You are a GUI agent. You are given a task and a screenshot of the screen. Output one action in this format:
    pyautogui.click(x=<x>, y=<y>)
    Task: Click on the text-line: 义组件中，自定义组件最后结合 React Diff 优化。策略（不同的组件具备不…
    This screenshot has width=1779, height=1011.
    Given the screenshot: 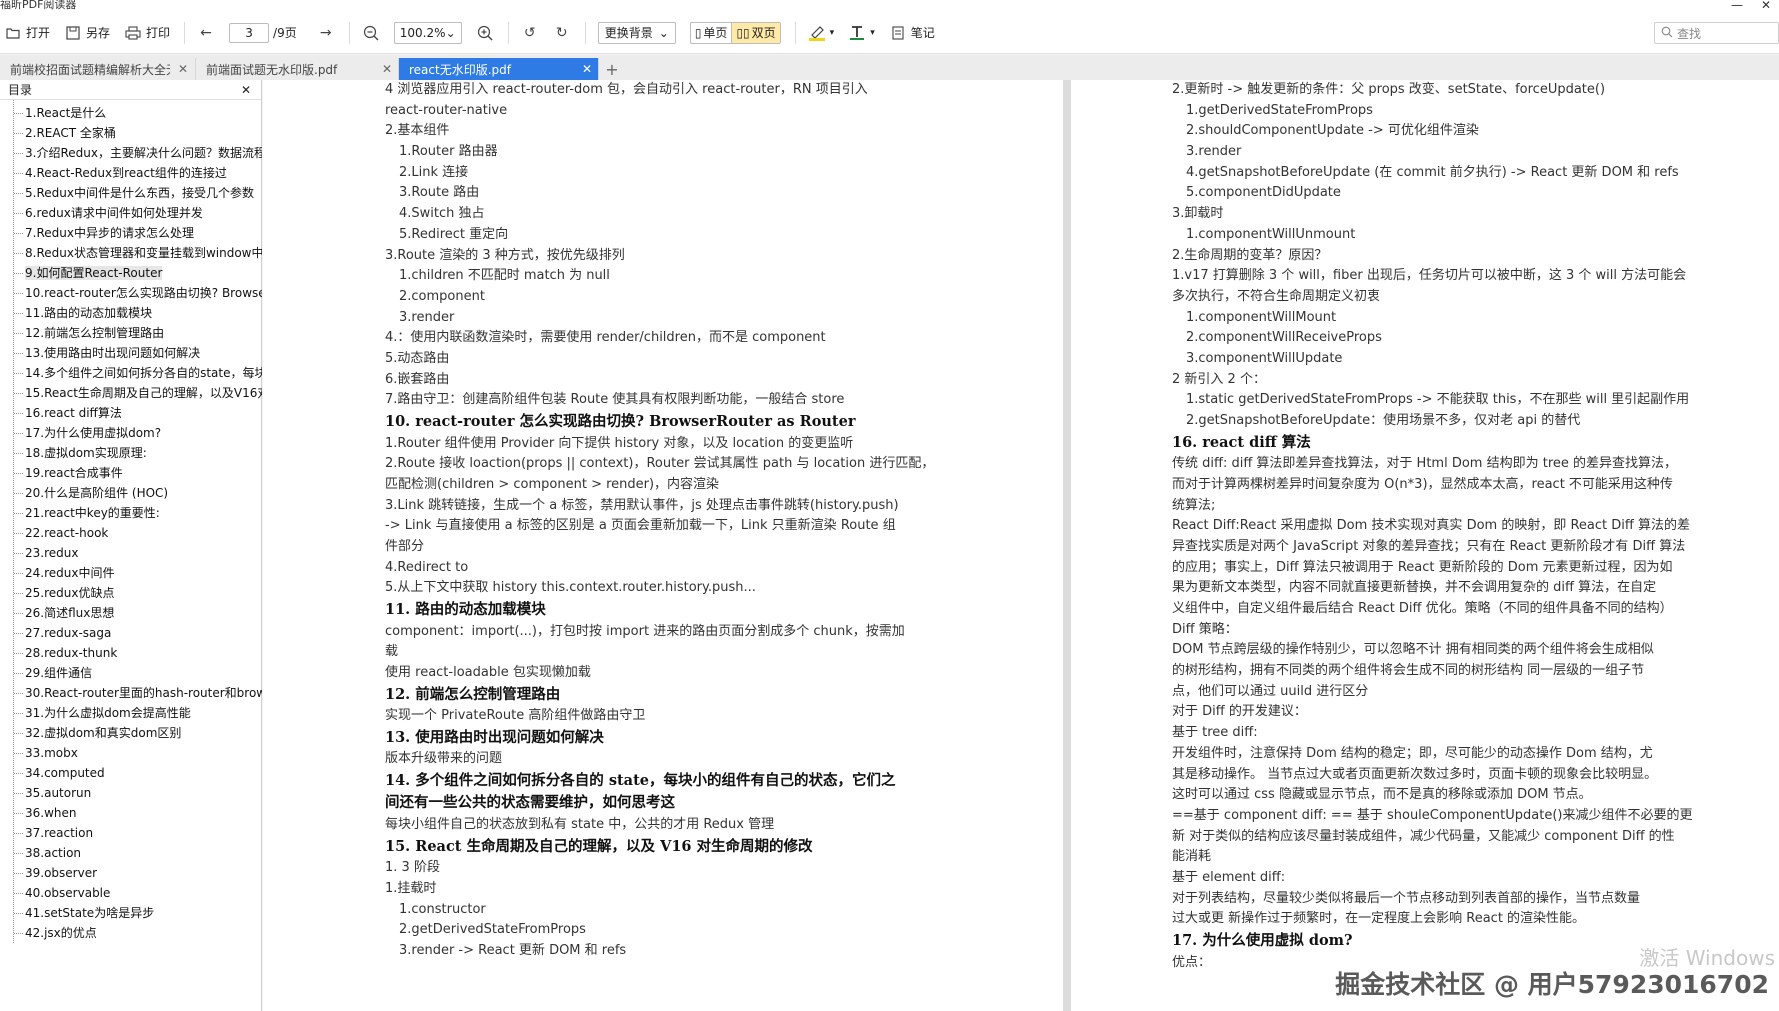 What is the action you would take?
    pyautogui.click(x=1422, y=608)
    